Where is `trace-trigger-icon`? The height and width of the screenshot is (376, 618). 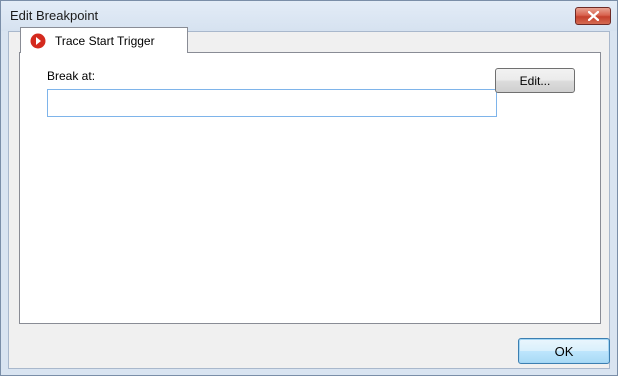
trace-trigger-icon is located at coordinates (38, 42).